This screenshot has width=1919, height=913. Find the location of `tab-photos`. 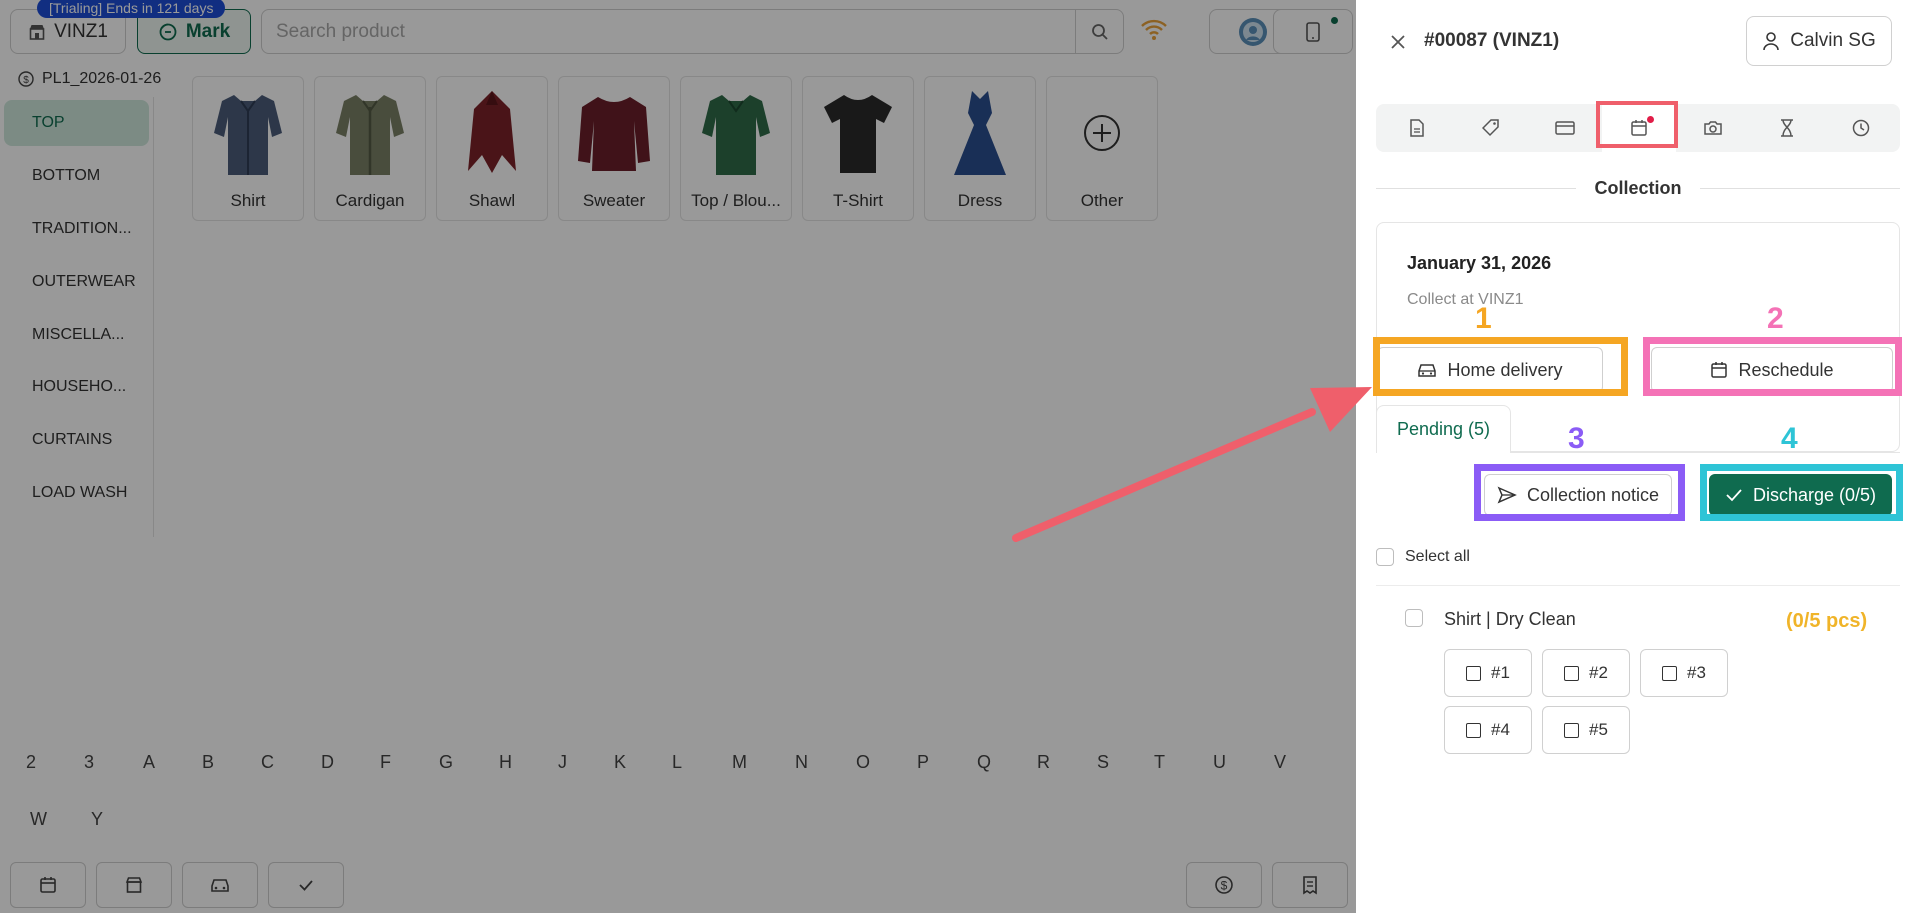

tab-photos is located at coordinates (1713, 128).